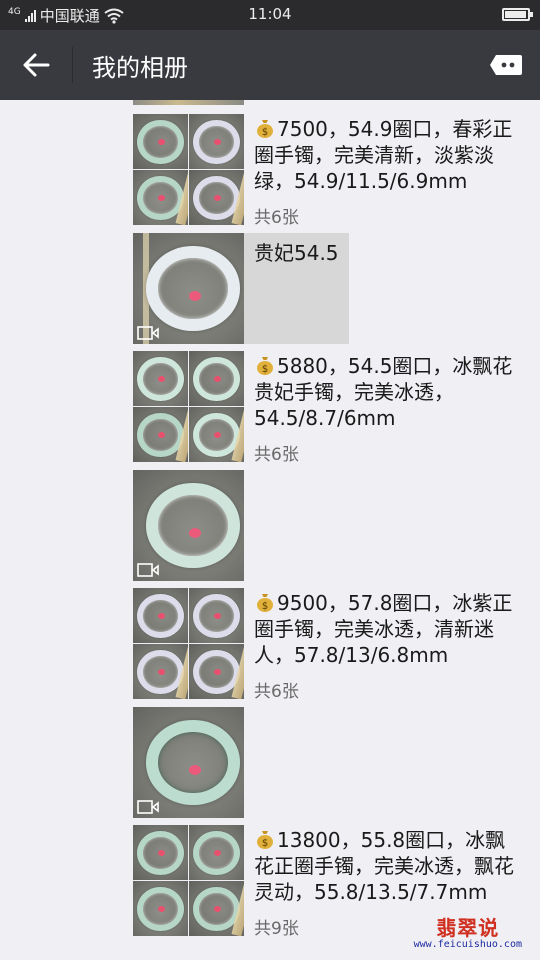 This screenshot has width=540, height=960. What do you see at coordinates (188, 102) in the screenshot?
I see `previous-post-thumbnail` at bounding box center [188, 102].